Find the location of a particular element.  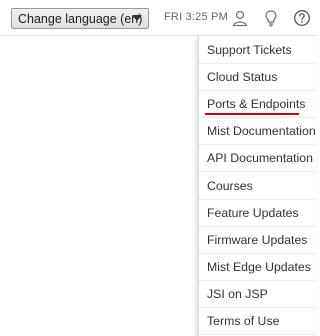

menu-item-label: Terms of Use is located at coordinates (243, 320).